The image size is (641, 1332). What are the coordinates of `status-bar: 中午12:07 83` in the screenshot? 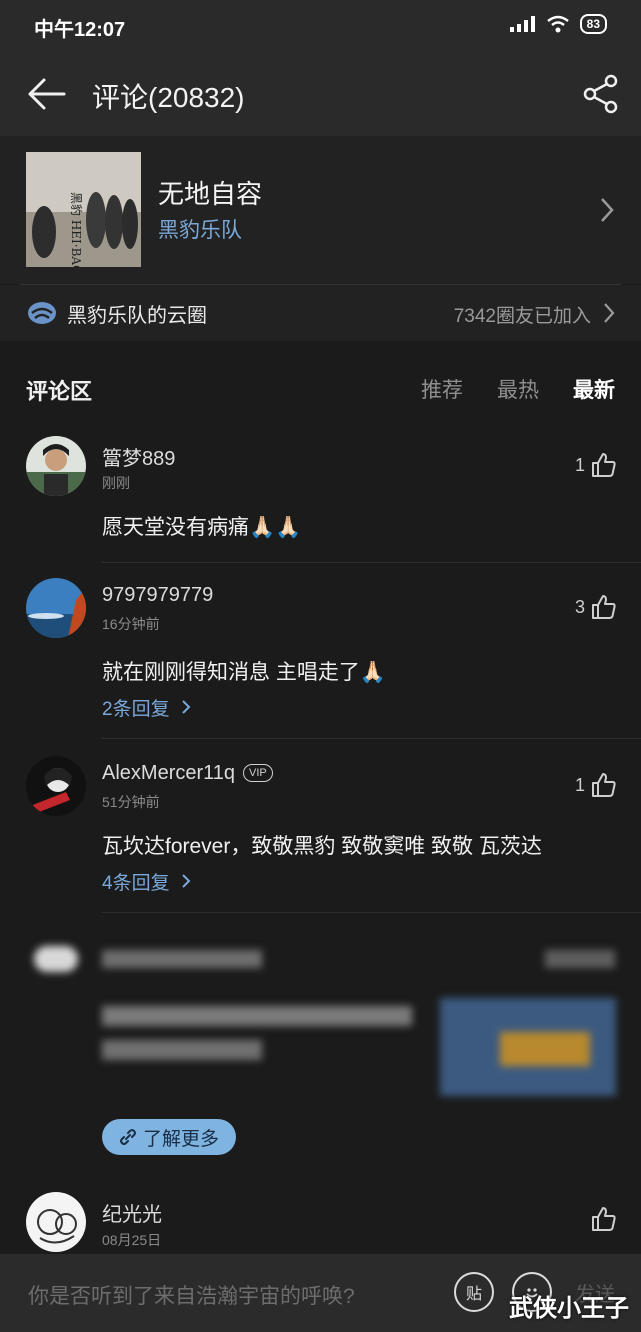 It's located at (320, 25).